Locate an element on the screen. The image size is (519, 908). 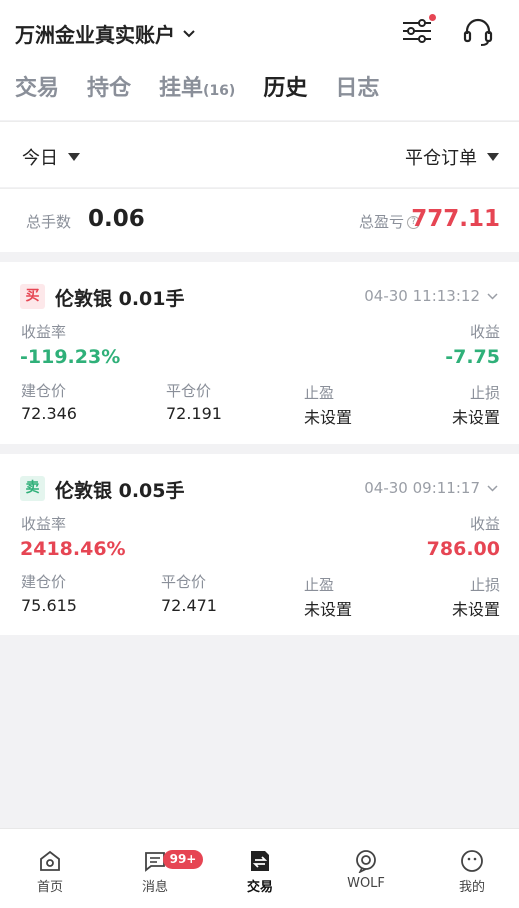
total-pnl-value: 777.11 is located at coordinates (455, 219).